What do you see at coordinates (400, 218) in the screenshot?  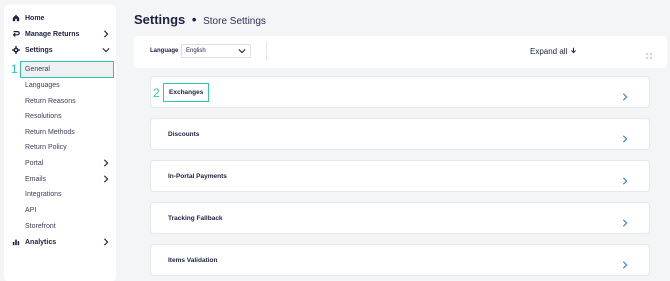 I see `section-tracking-fallback: Tracking Fallback` at bounding box center [400, 218].